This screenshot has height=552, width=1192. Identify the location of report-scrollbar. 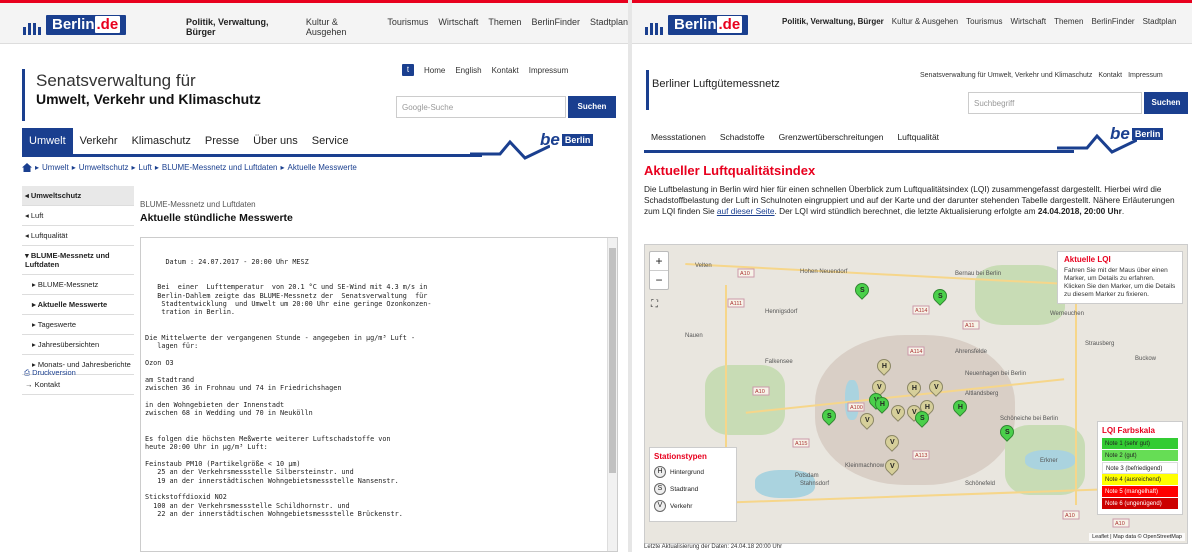
(612, 394).